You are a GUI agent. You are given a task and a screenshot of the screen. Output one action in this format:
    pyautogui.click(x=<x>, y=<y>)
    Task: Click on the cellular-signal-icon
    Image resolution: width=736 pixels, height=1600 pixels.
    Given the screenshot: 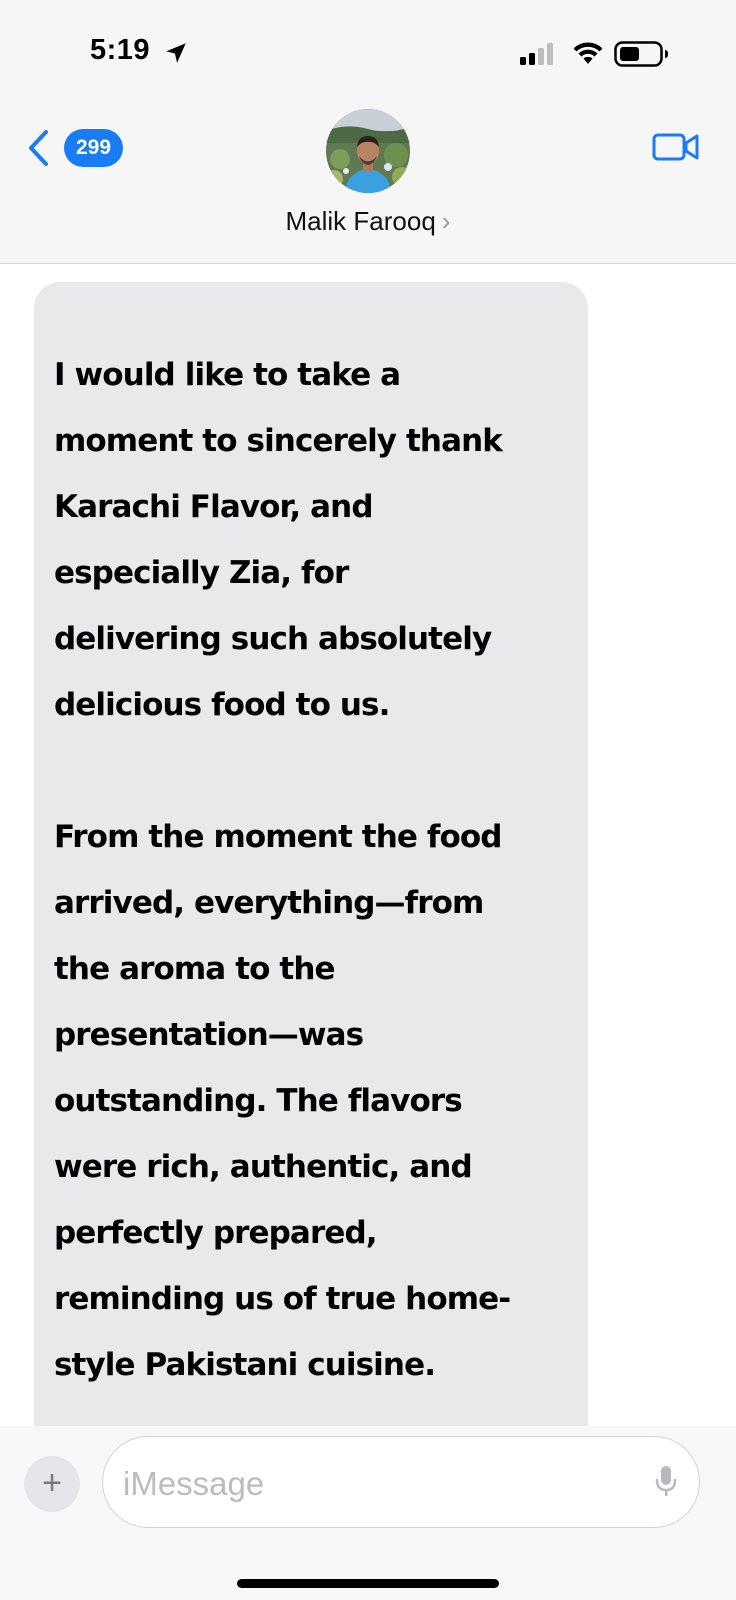 What is the action you would take?
    pyautogui.click(x=536, y=54)
    